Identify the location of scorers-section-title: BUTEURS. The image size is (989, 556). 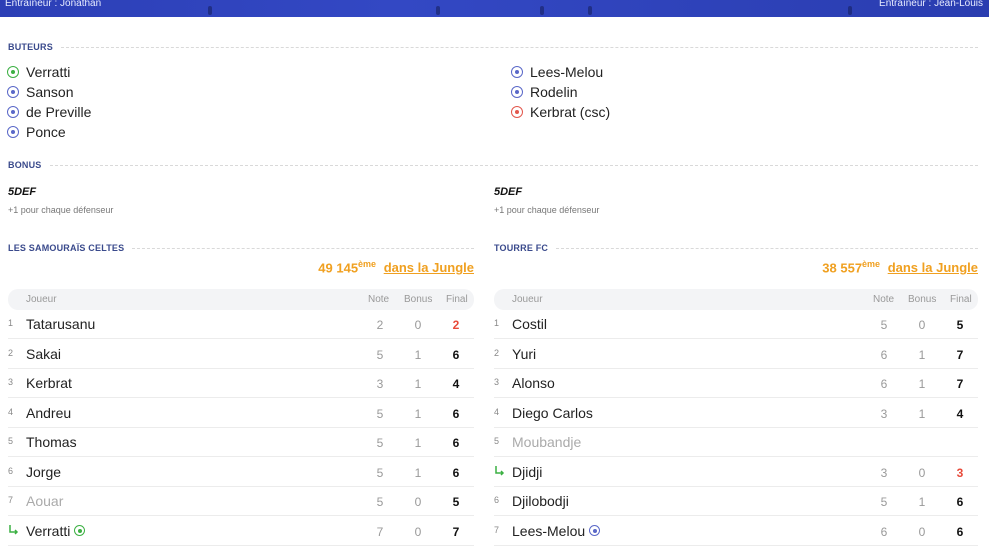
(493, 47).